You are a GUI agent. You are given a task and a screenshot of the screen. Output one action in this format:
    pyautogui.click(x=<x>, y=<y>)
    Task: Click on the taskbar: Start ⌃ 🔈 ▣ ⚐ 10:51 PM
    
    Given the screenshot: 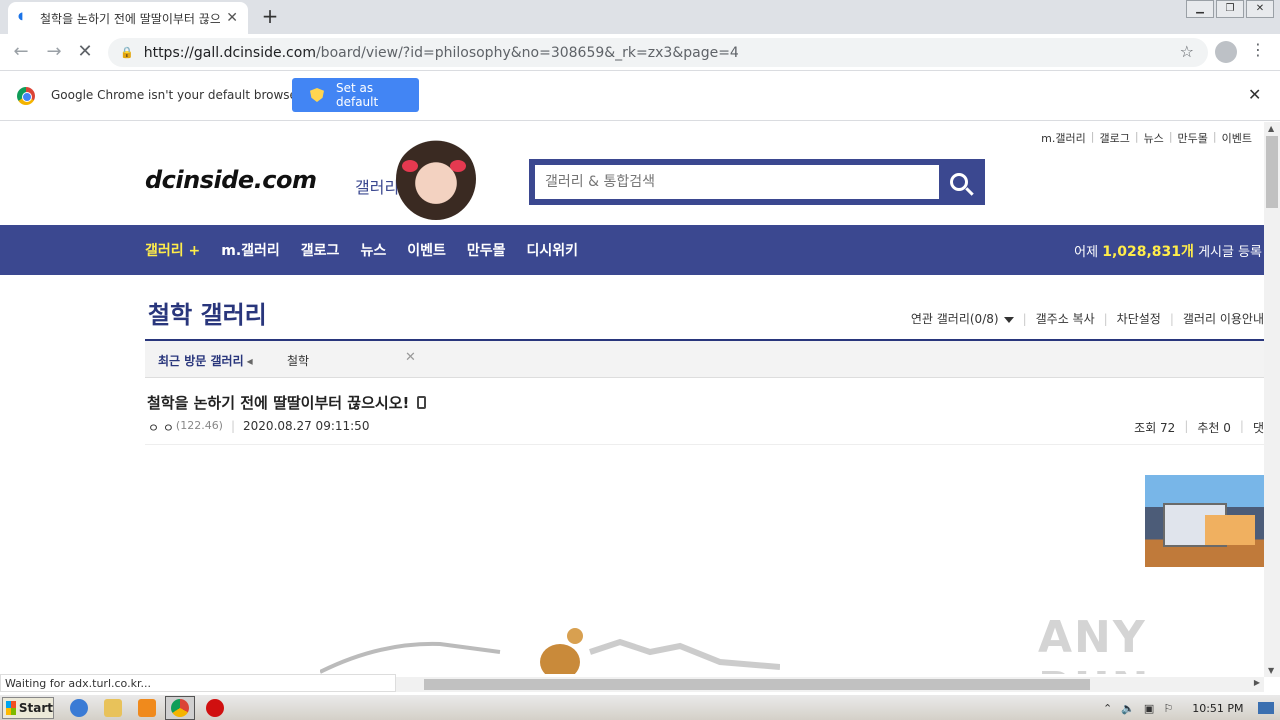 What is the action you would take?
    pyautogui.click(x=640, y=707)
    